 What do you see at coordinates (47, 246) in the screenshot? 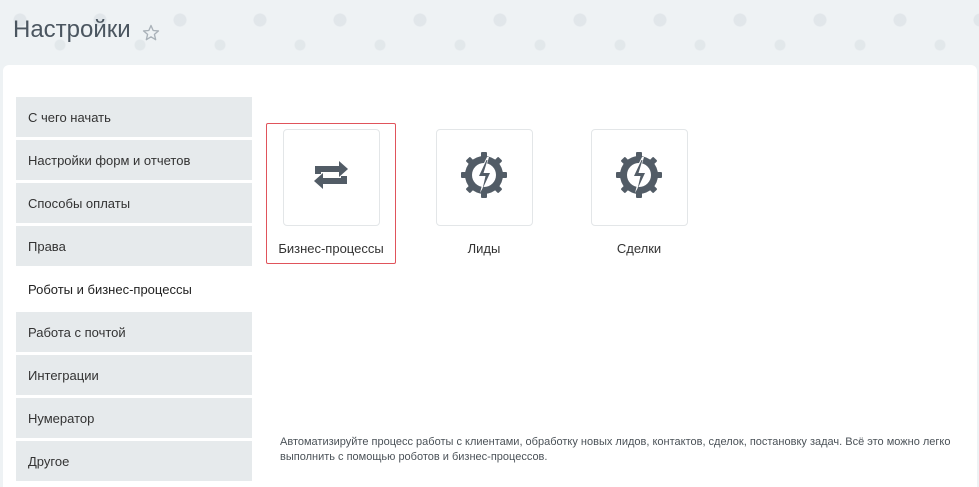
I see `menu-item-label: Права` at bounding box center [47, 246].